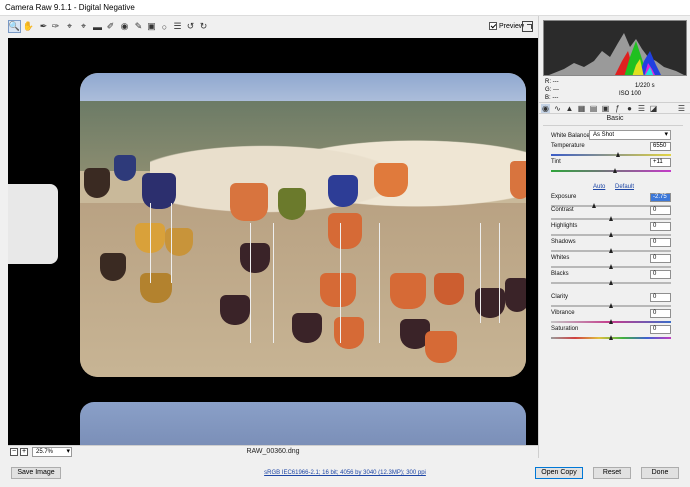 Image resolution: width=690 pixels, height=487 pixels. What do you see at coordinates (660, 473) in the screenshot?
I see `done-button: Done` at bounding box center [660, 473].